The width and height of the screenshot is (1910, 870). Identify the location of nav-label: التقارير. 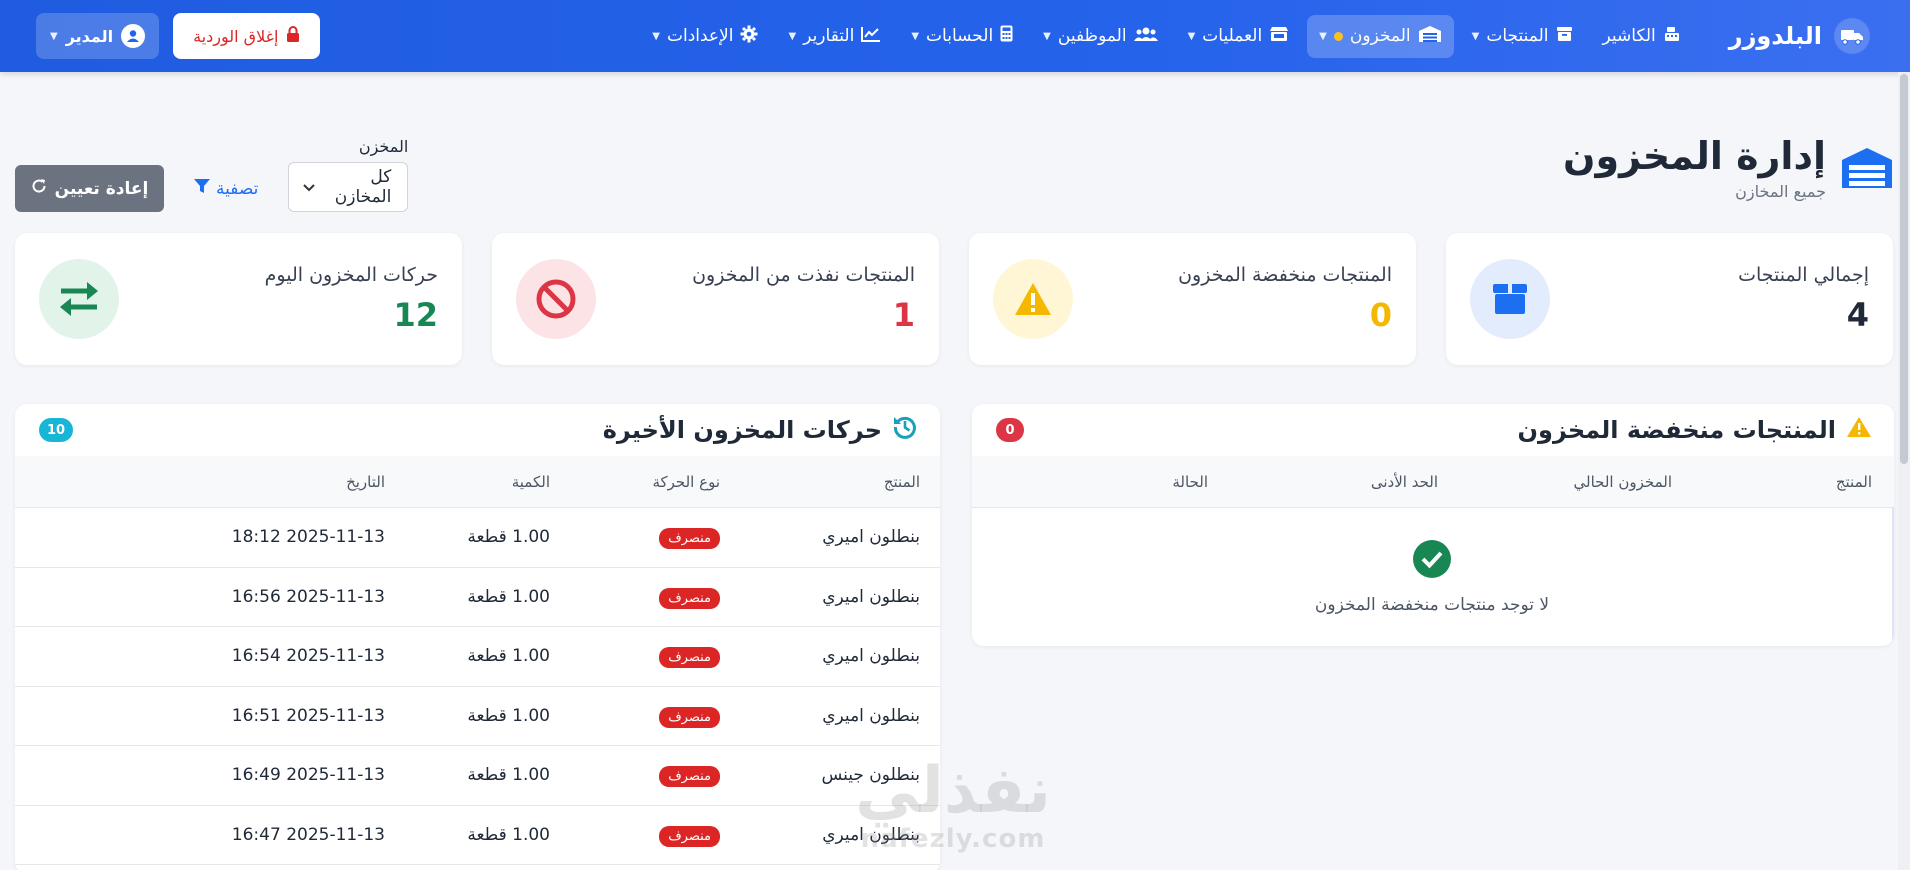
(829, 36).